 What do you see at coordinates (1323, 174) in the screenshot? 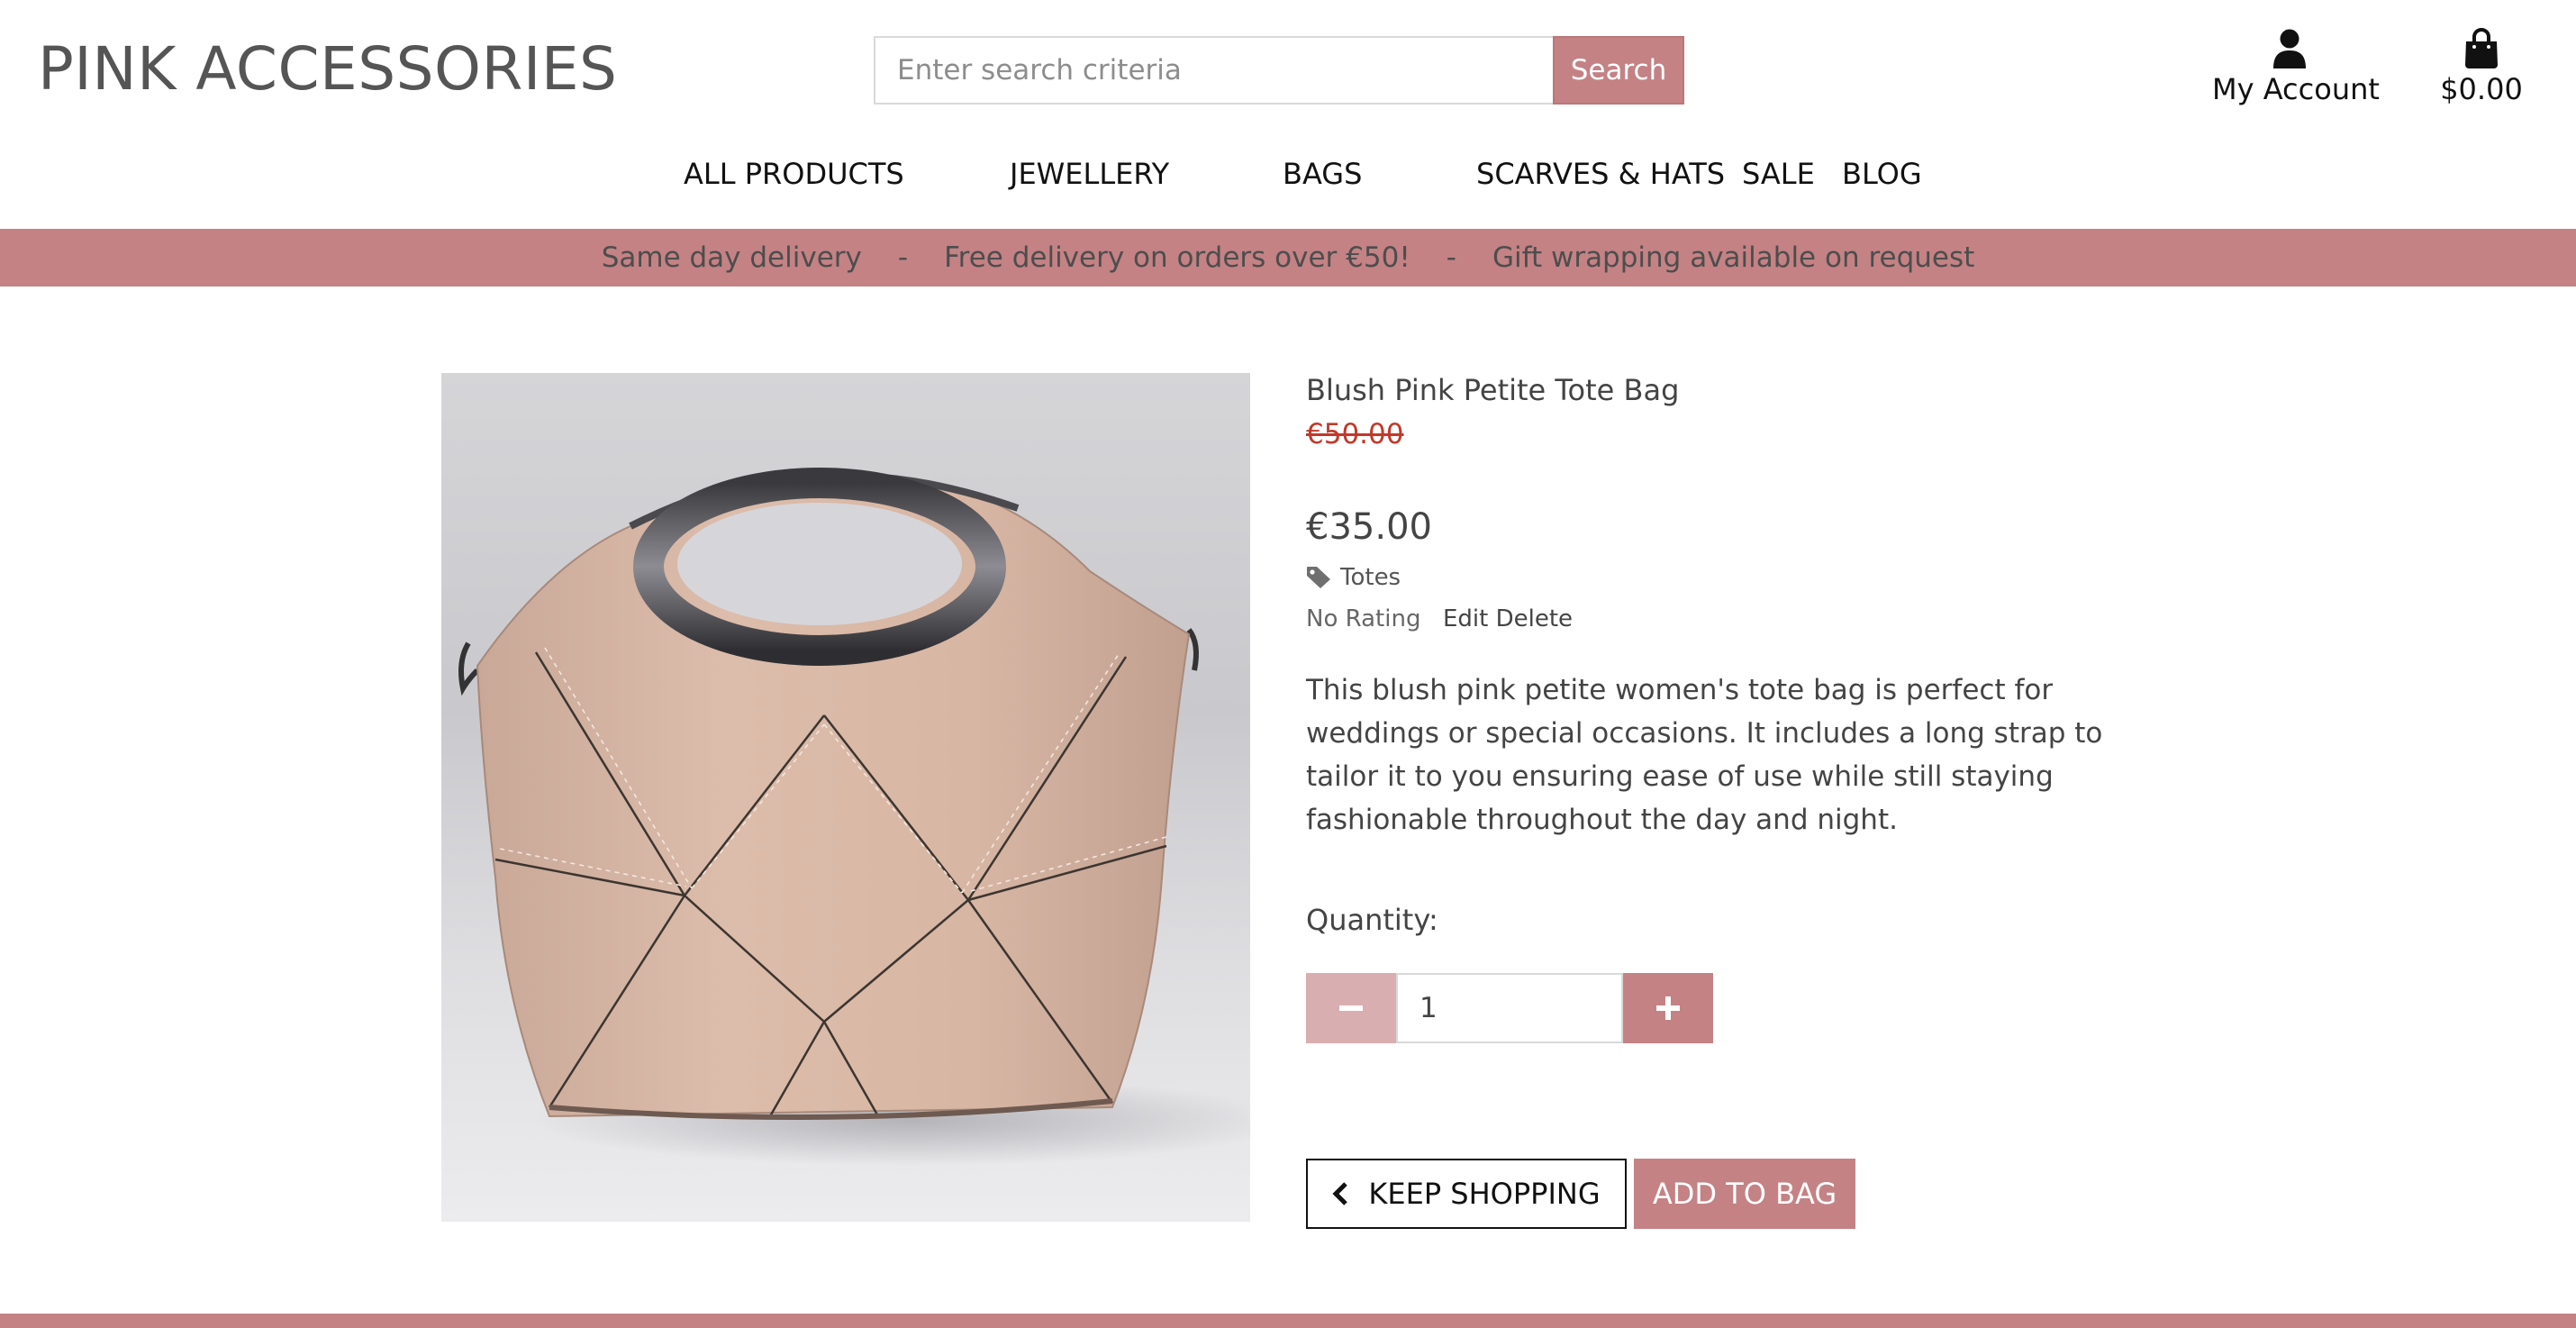
I see `nav-bags: BAGS` at bounding box center [1323, 174].